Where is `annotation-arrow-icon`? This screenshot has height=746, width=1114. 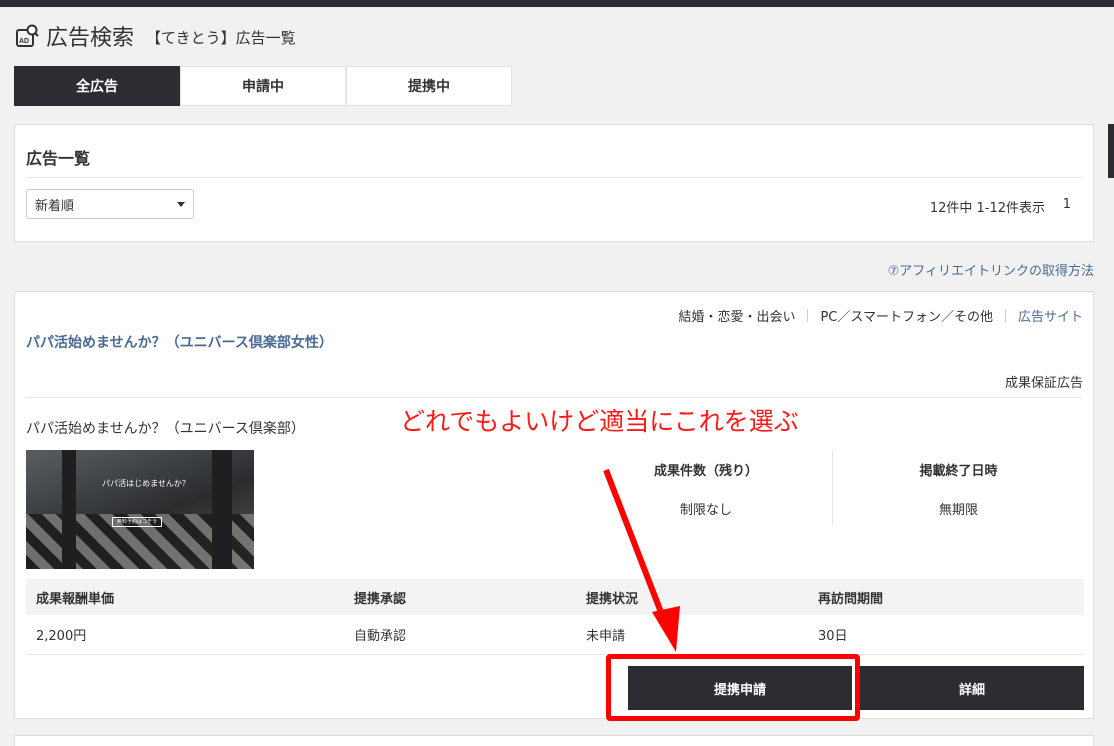 annotation-arrow-icon is located at coordinates (641, 560).